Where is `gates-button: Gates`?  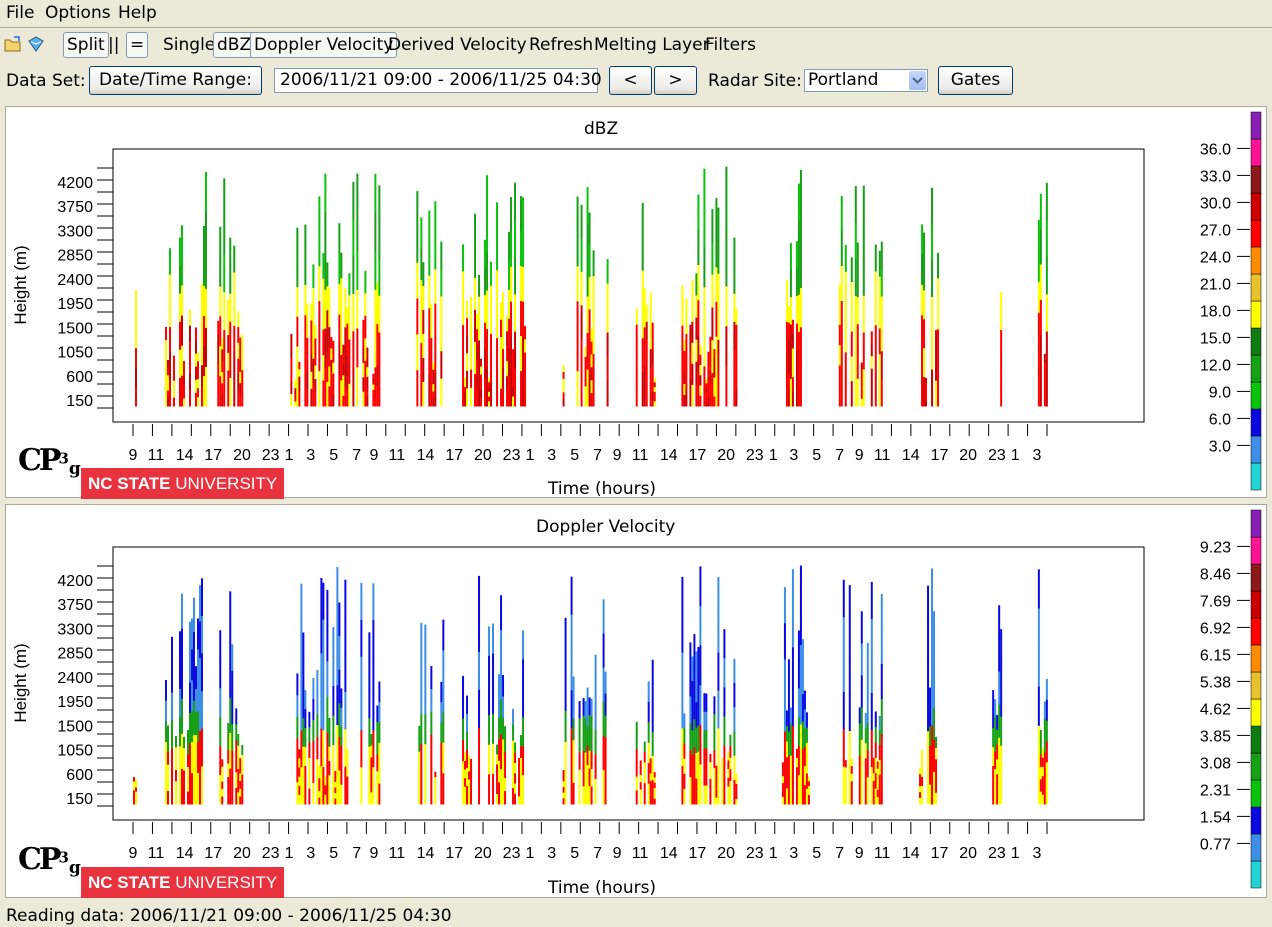
gates-button: Gates is located at coordinates (975, 80).